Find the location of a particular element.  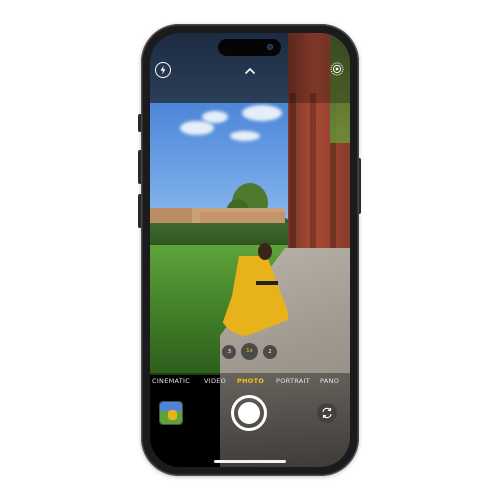

mode-portrait: PORTRAIT is located at coordinates (293, 381).